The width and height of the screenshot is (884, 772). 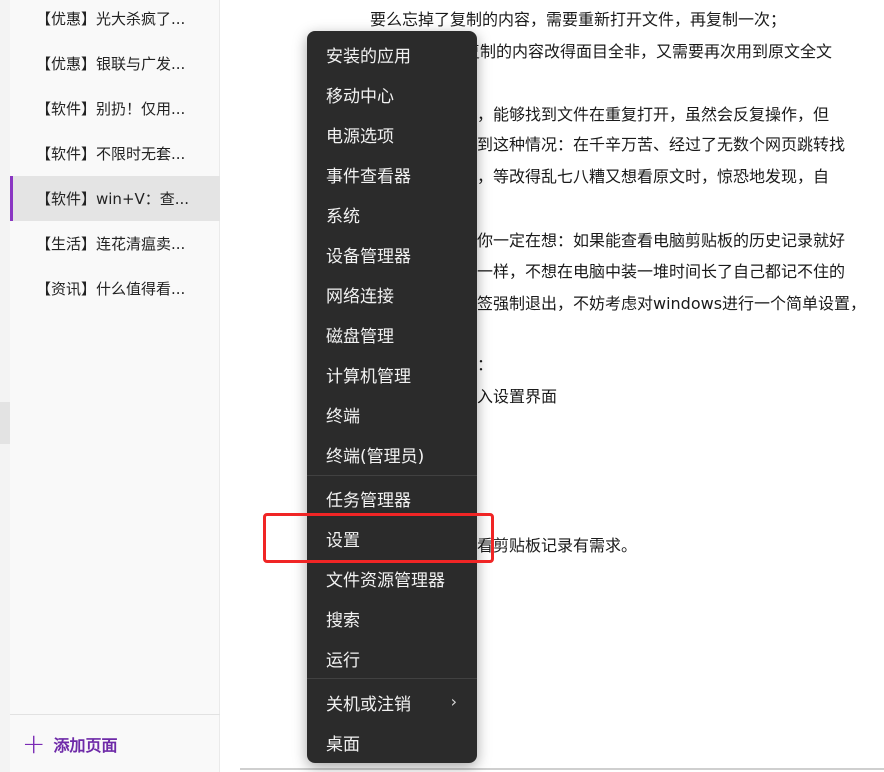 I want to click on content-line: 要么忘掉了复制的内容，需要重新打开文件，再复制一次；, so click(x=578, y=19).